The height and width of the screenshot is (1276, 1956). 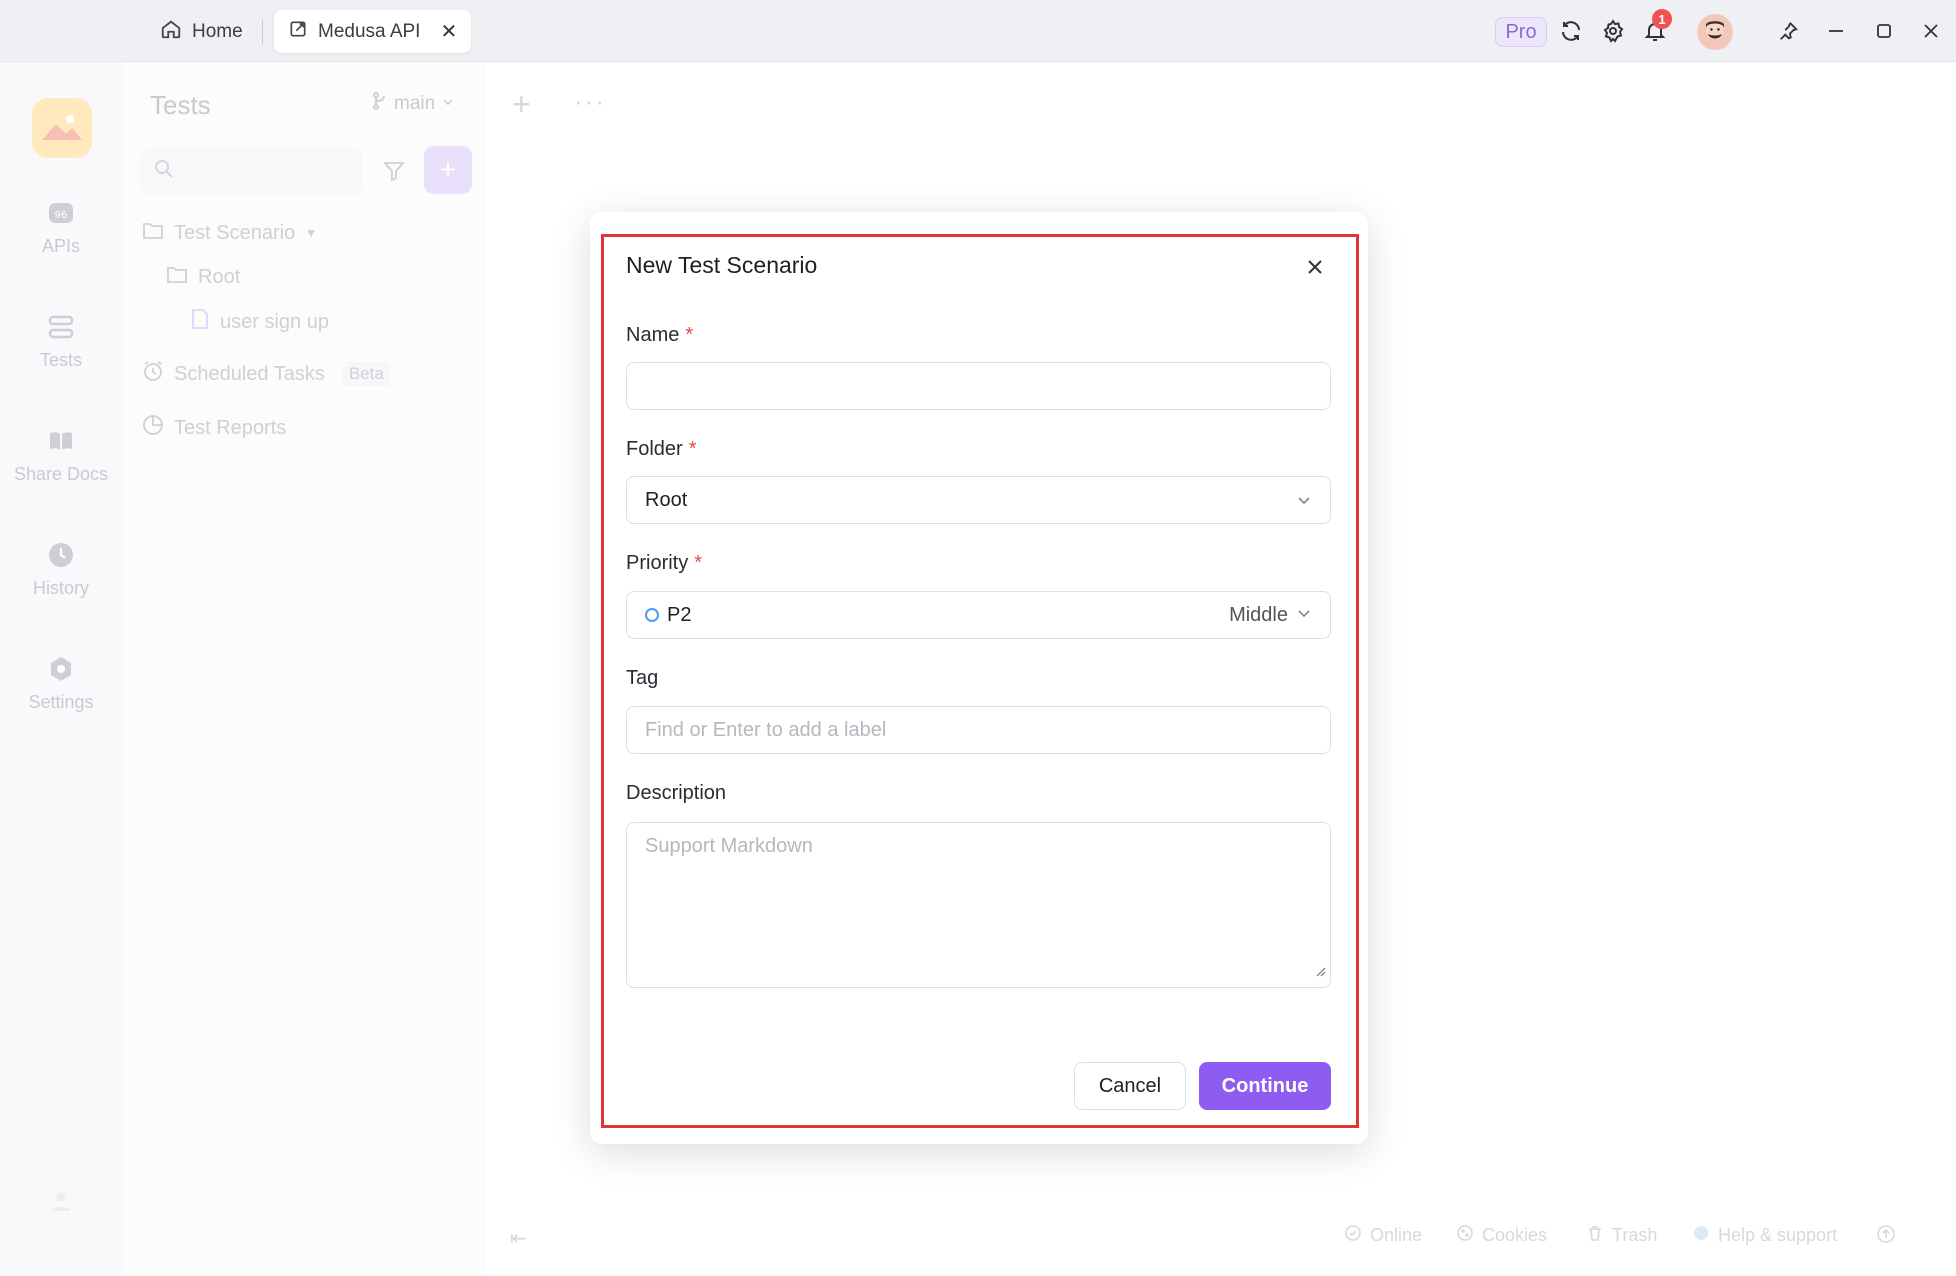 I want to click on minimize-icon, so click(x=1836, y=31).